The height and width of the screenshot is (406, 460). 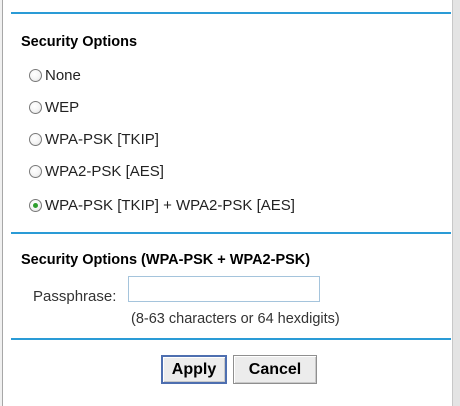 What do you see at coordinates (231, 339) in the screenshot?
I see `divider-bottom` at bounding box center [231, 339].